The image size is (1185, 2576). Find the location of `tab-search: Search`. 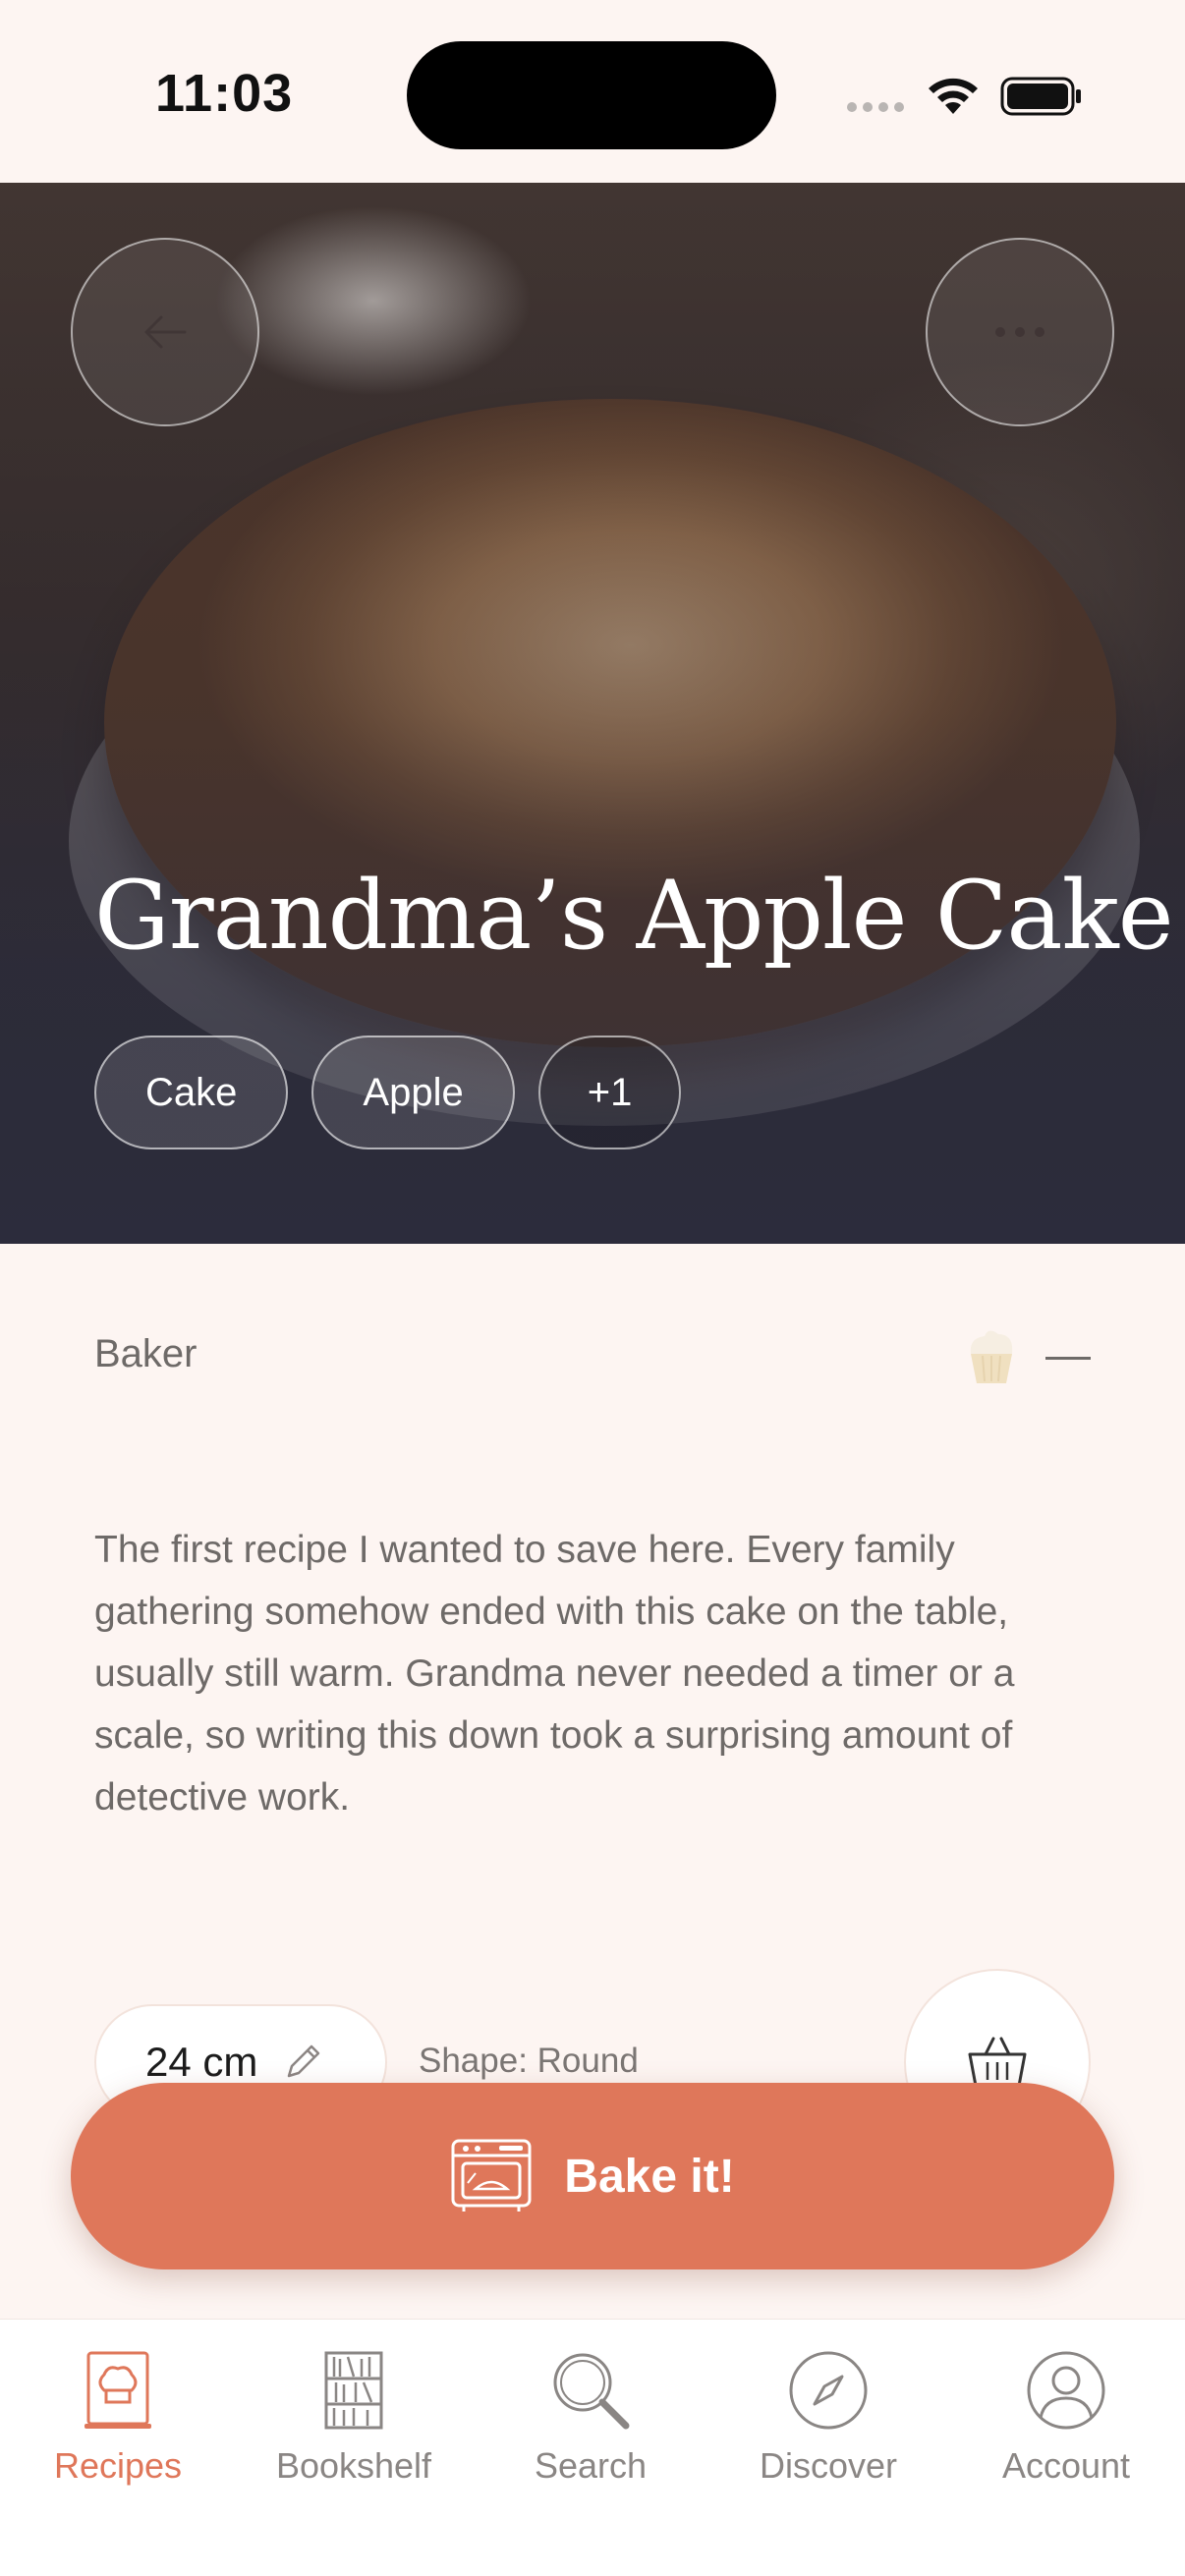

tab-search: Search is located at coordinates (591, 2418).